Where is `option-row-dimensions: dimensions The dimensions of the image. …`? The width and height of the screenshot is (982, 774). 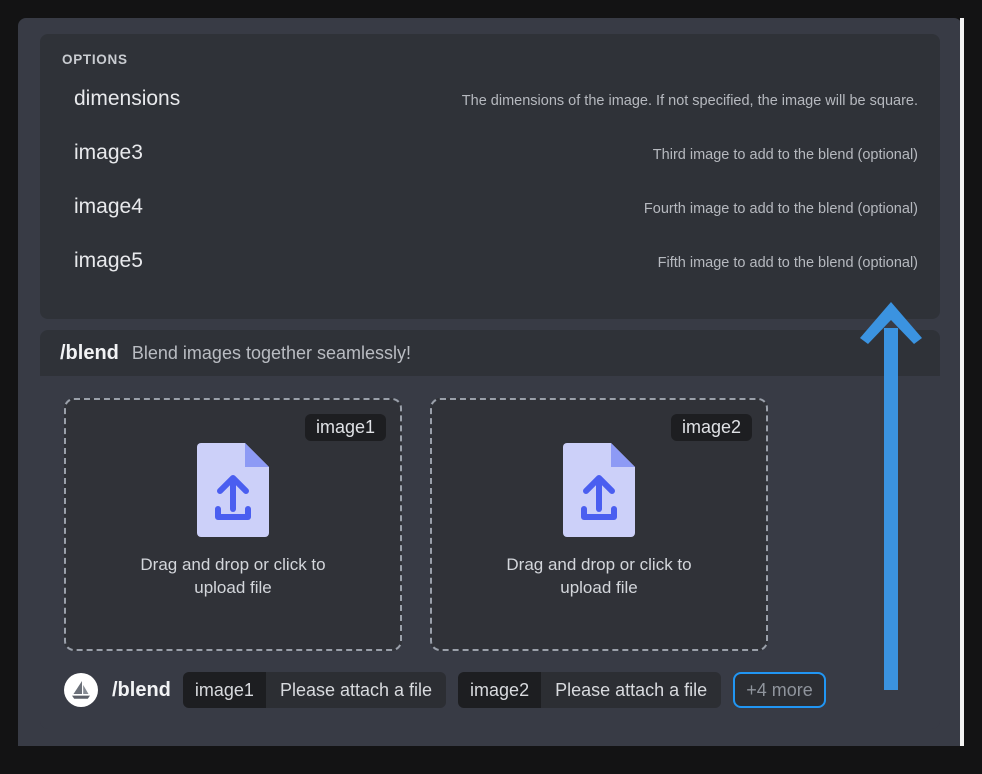 option-row-dimensions: dimensions The dimensions of the image. … is located at coordinates (490, 114).